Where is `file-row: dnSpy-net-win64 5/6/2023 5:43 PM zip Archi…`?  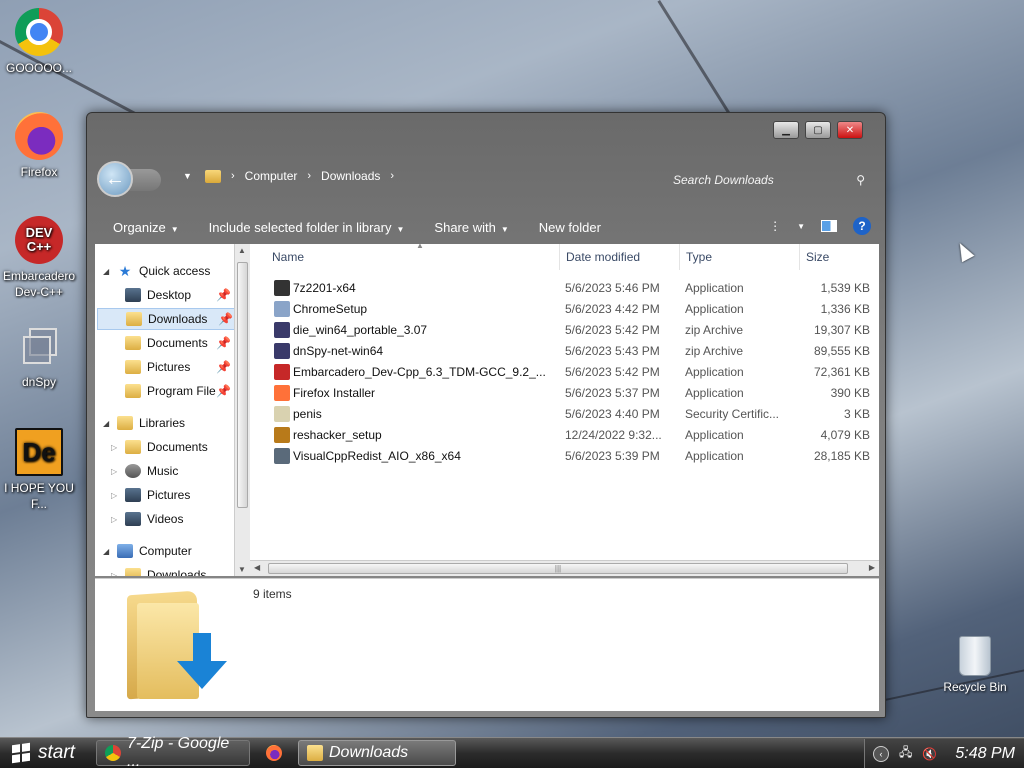 file-row: dnSpy-net-win64 5/6/2023 5:43 PM zip Archi… is located at coordinates (572, 351).